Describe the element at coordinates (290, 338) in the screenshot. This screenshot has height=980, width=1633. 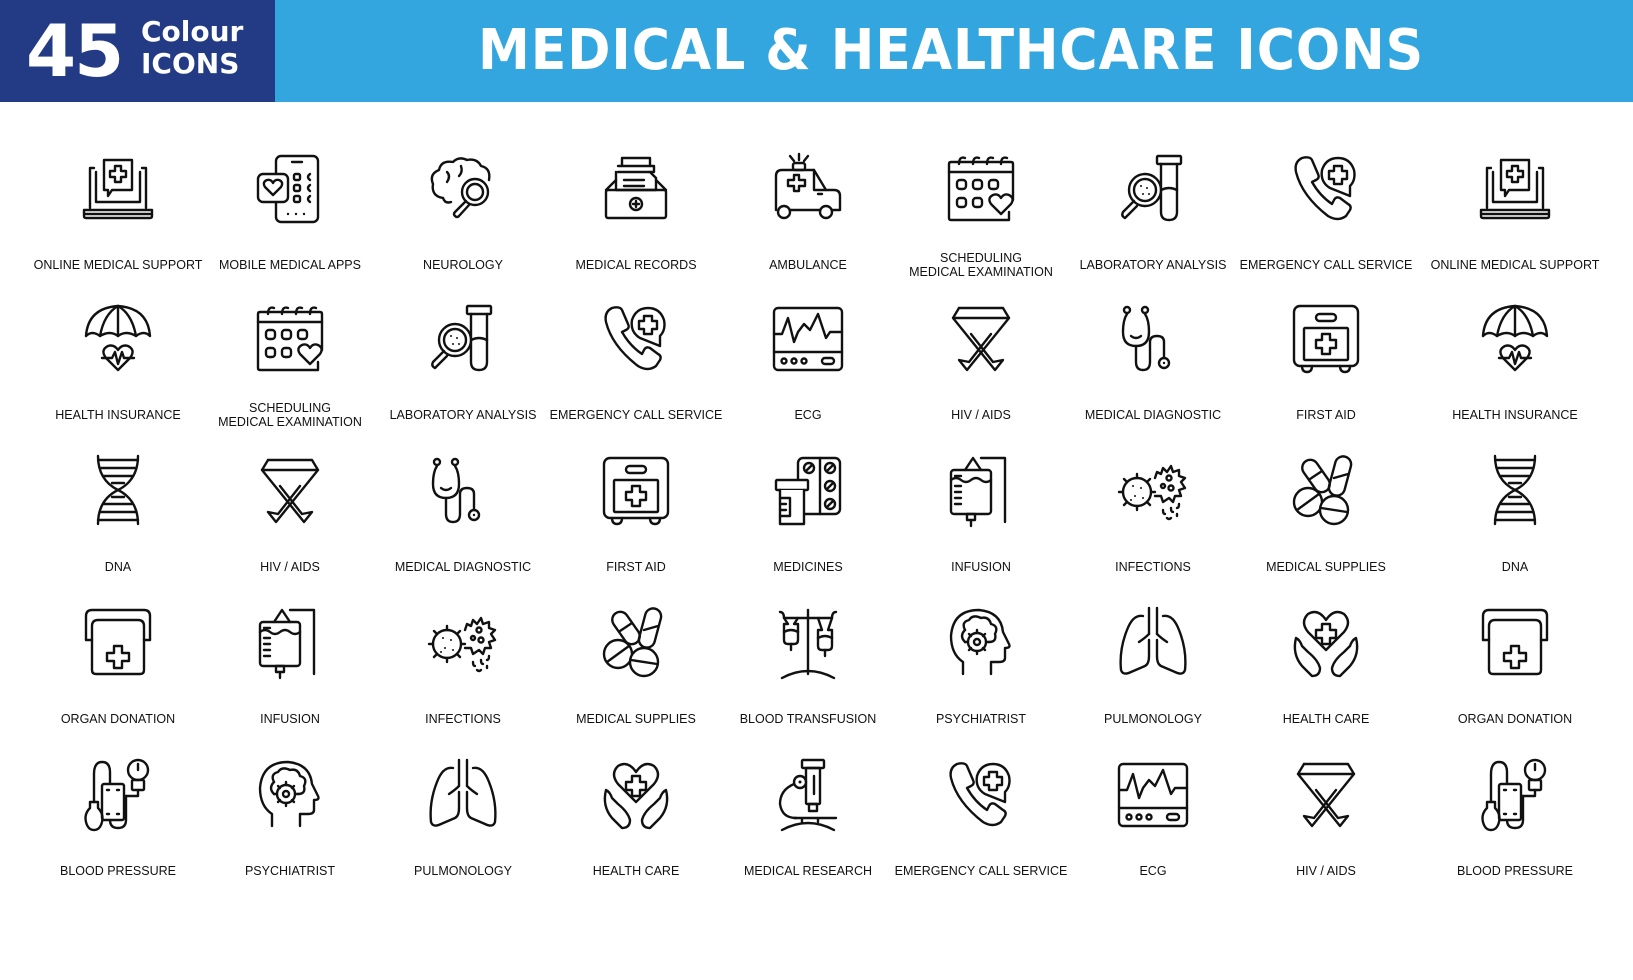
I see `calendar-heart-icon` at that location.